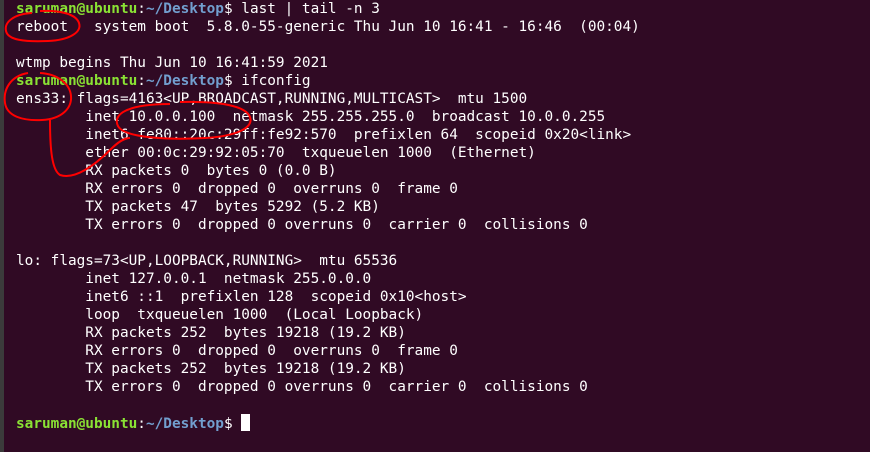 This screenshot has height=452, width=870. I want to click on output-line: RX packets 252 bytes 19218 (19.2 KB), so click(211, 333).